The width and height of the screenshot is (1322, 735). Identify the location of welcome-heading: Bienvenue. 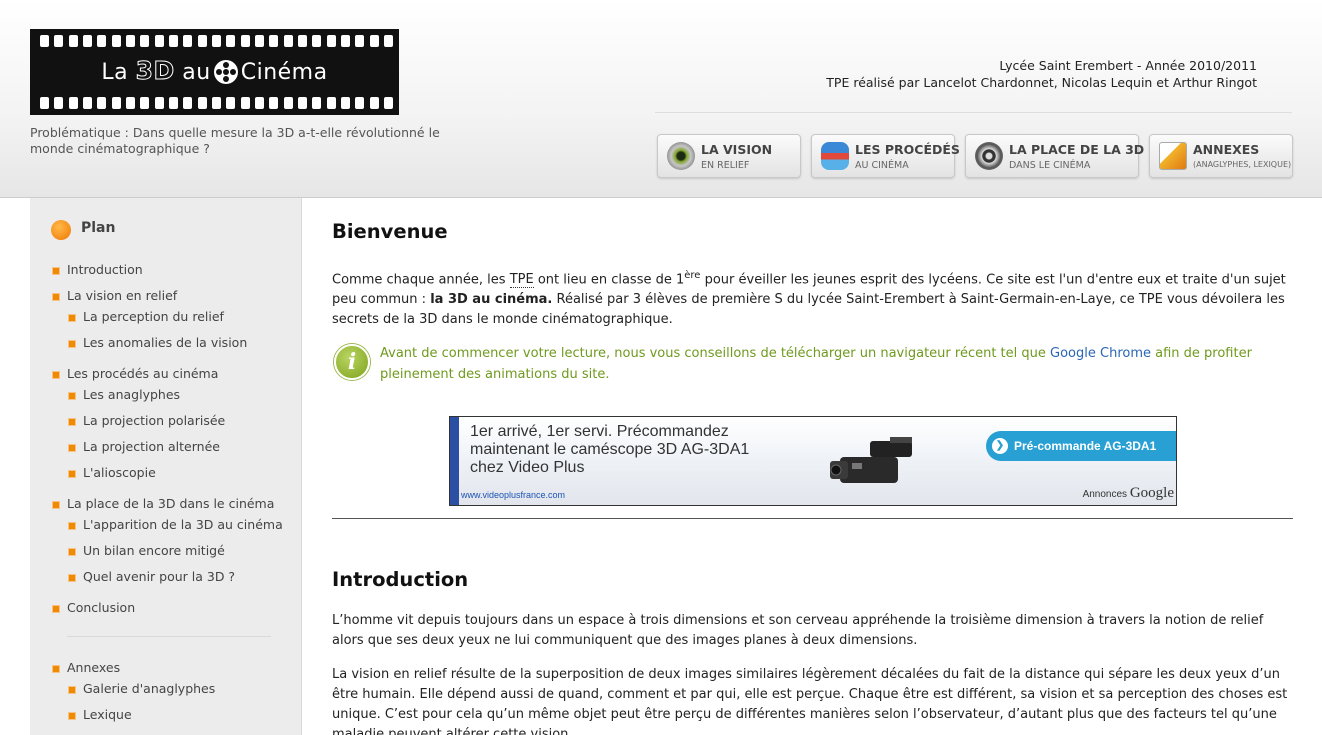
(390, 231).